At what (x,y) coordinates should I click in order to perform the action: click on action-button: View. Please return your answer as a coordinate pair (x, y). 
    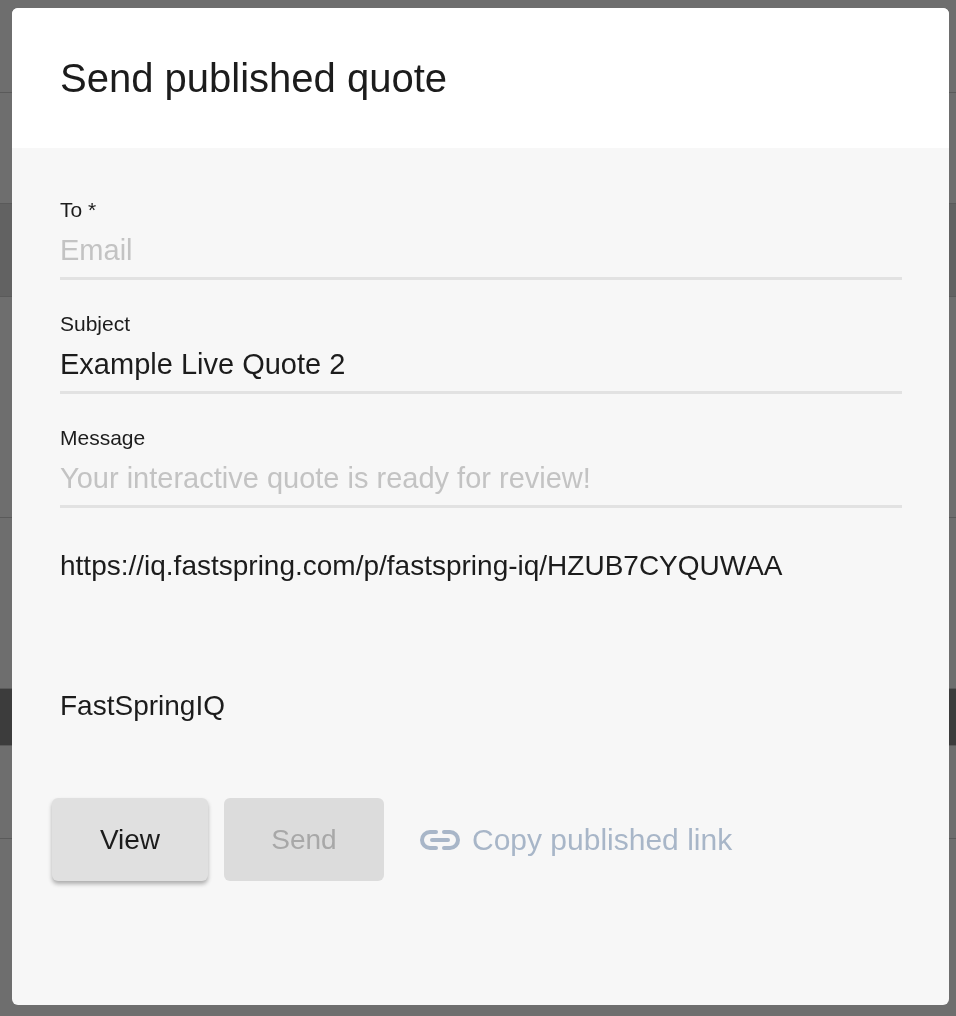
    Looking at the image, I should click on (130, 839).